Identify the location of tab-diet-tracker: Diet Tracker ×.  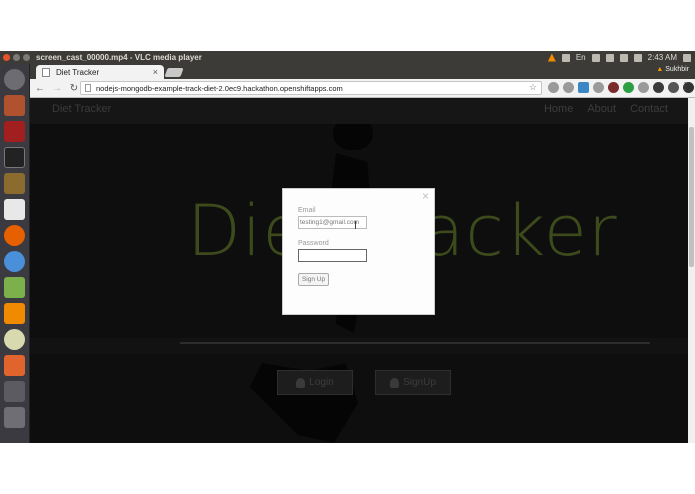
(100, 72).